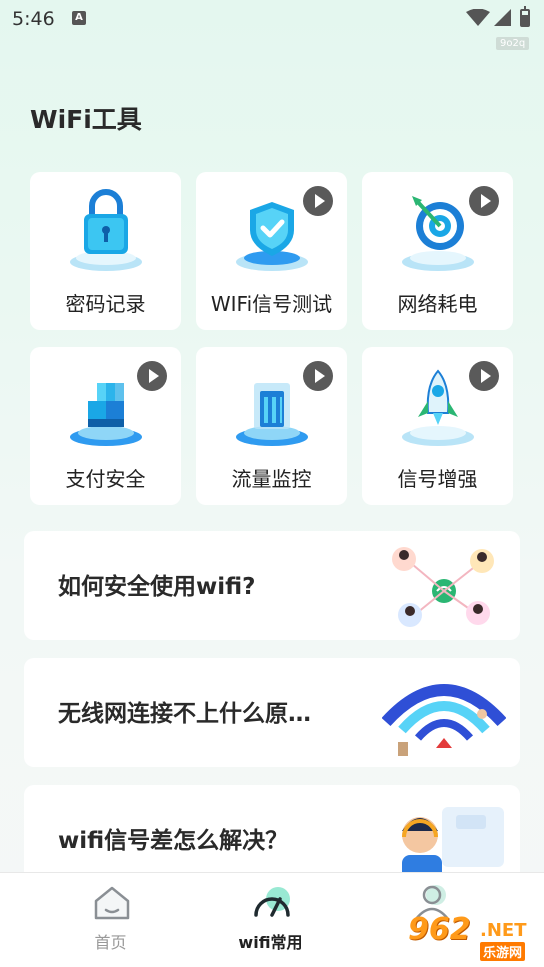 The image size is (544, 967). What do you see at coordinates (105, 304) in the screenshot?
I see `tool-label: 密码记录` at bounding box center [105, 304].